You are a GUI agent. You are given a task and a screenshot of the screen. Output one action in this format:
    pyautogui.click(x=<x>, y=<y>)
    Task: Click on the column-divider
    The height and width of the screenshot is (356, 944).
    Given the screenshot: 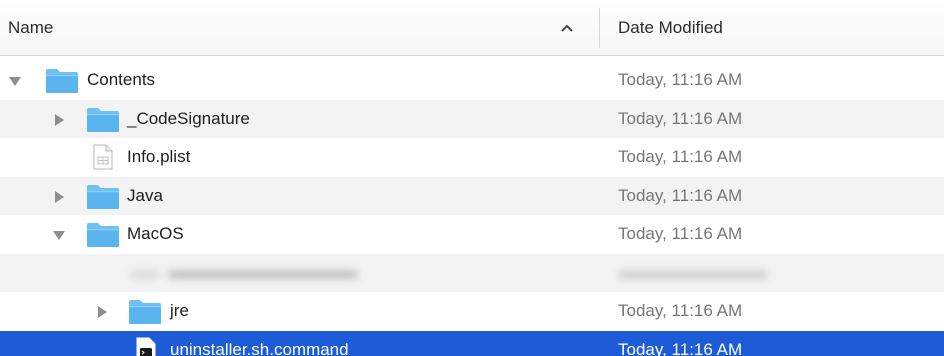 What is the action you would take?
    pyautogui.click(x=599, y=28)
    